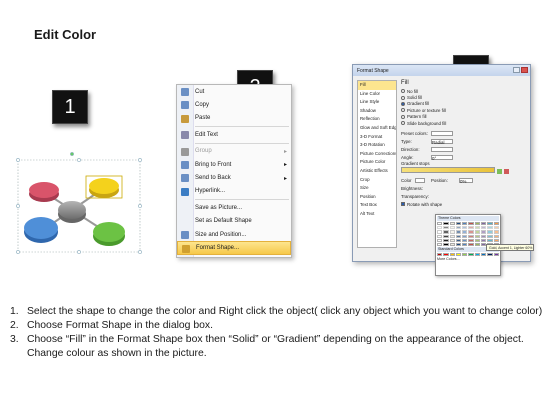 This screenshot has height=420, width=560. What do you see at coordinates (442, 157) in the screenshot?
I see `angle-input: 0°` at bounding box center [442, 157].